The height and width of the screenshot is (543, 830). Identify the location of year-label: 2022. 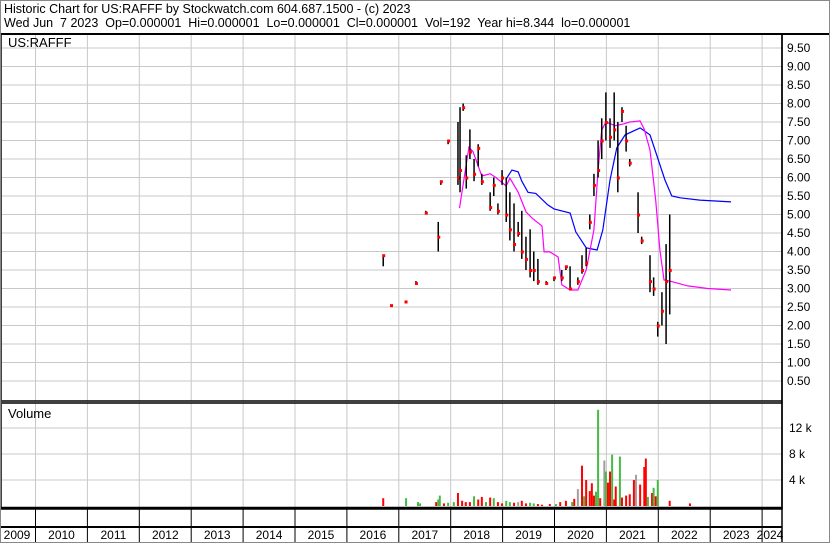
(684, 535).